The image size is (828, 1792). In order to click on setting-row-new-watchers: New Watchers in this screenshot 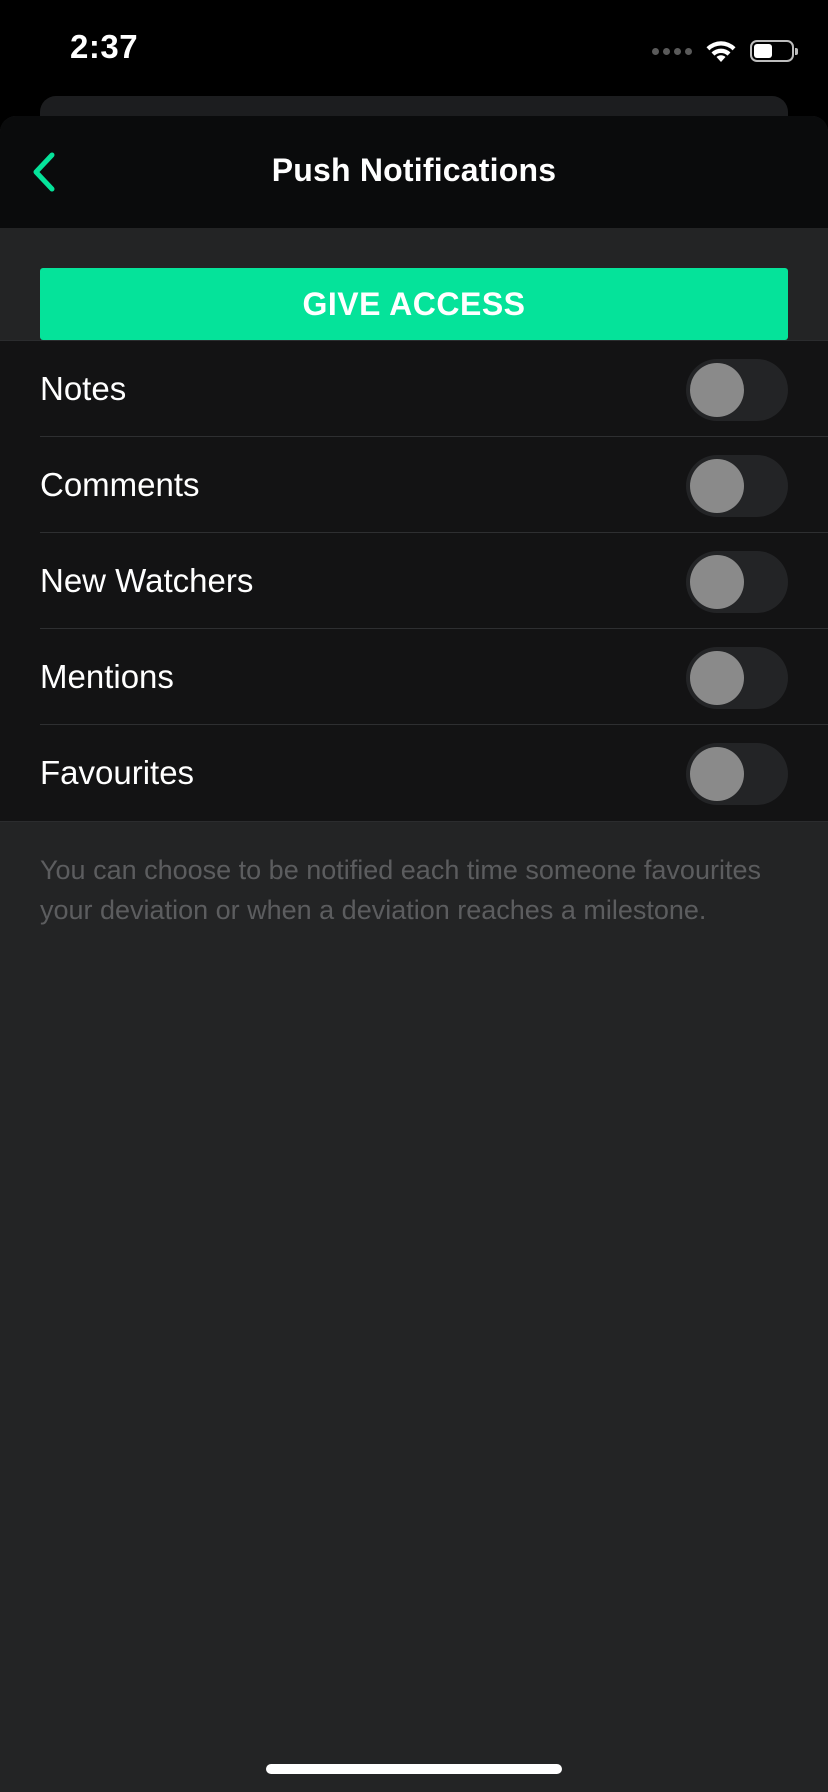, I will do `click(434, 581)`.